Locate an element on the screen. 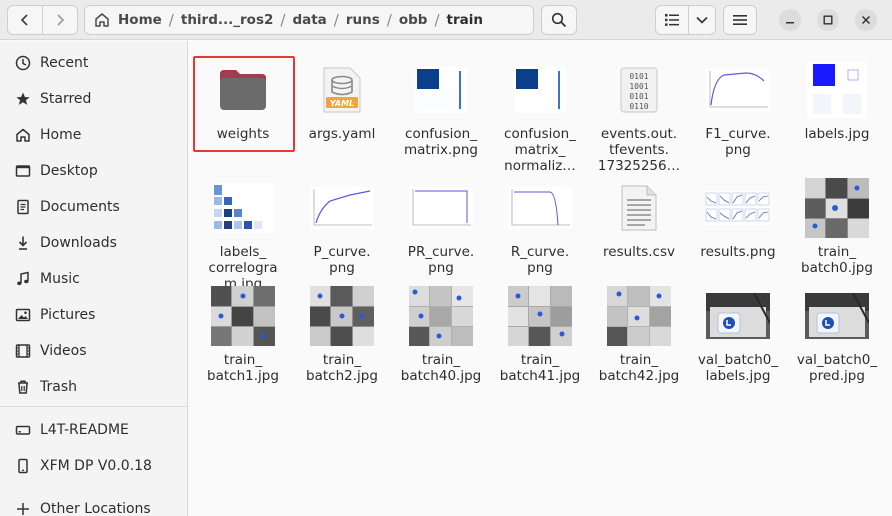  sidebar-item-recent: Recent is located at coordinates (93, 63).